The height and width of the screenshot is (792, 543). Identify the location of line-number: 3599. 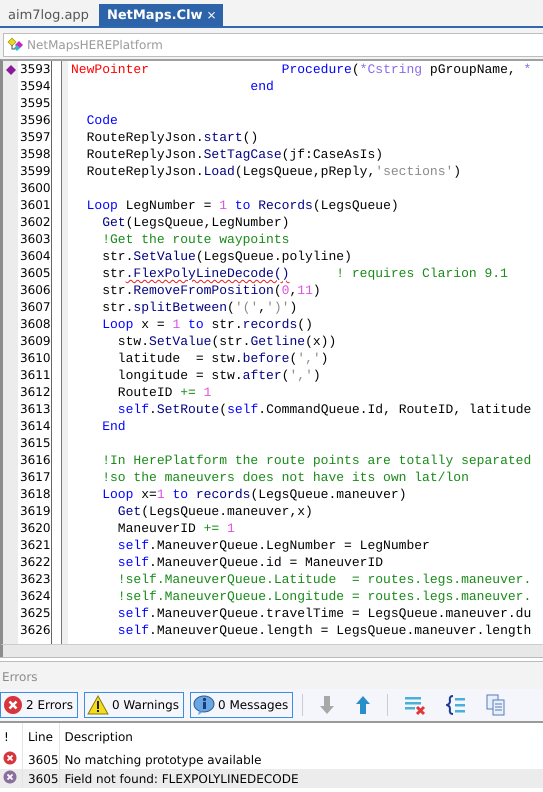
(35, 171).